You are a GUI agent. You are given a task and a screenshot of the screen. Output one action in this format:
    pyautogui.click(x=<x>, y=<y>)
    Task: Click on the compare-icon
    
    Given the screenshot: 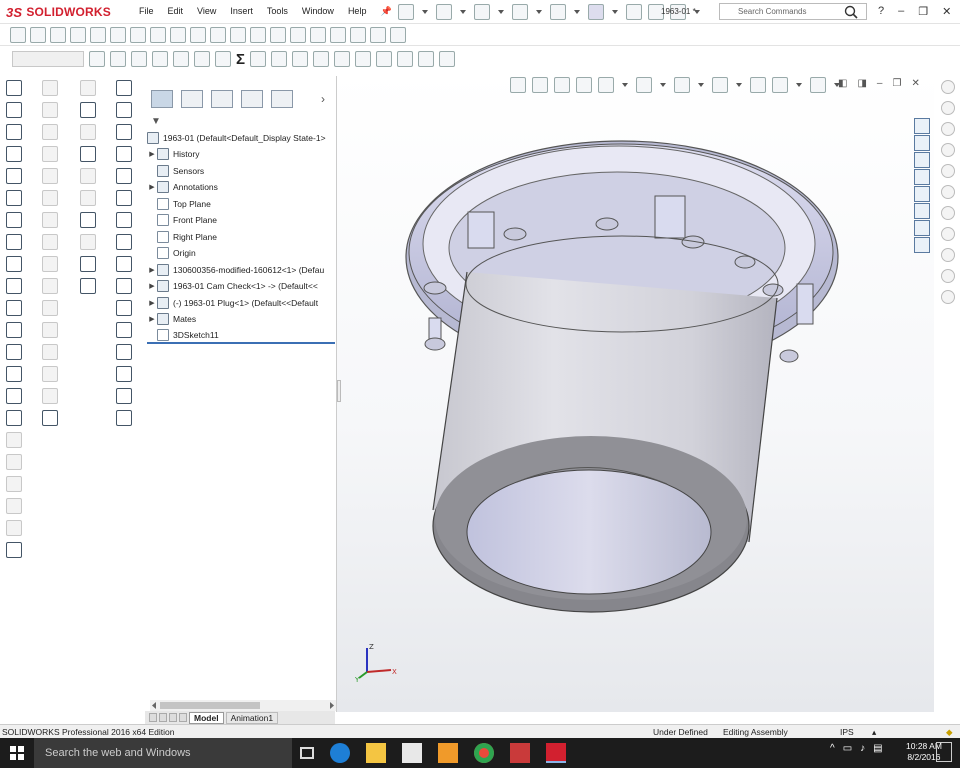 What is the action you would take?
    pyautogui.click(x=363, y=59)
    